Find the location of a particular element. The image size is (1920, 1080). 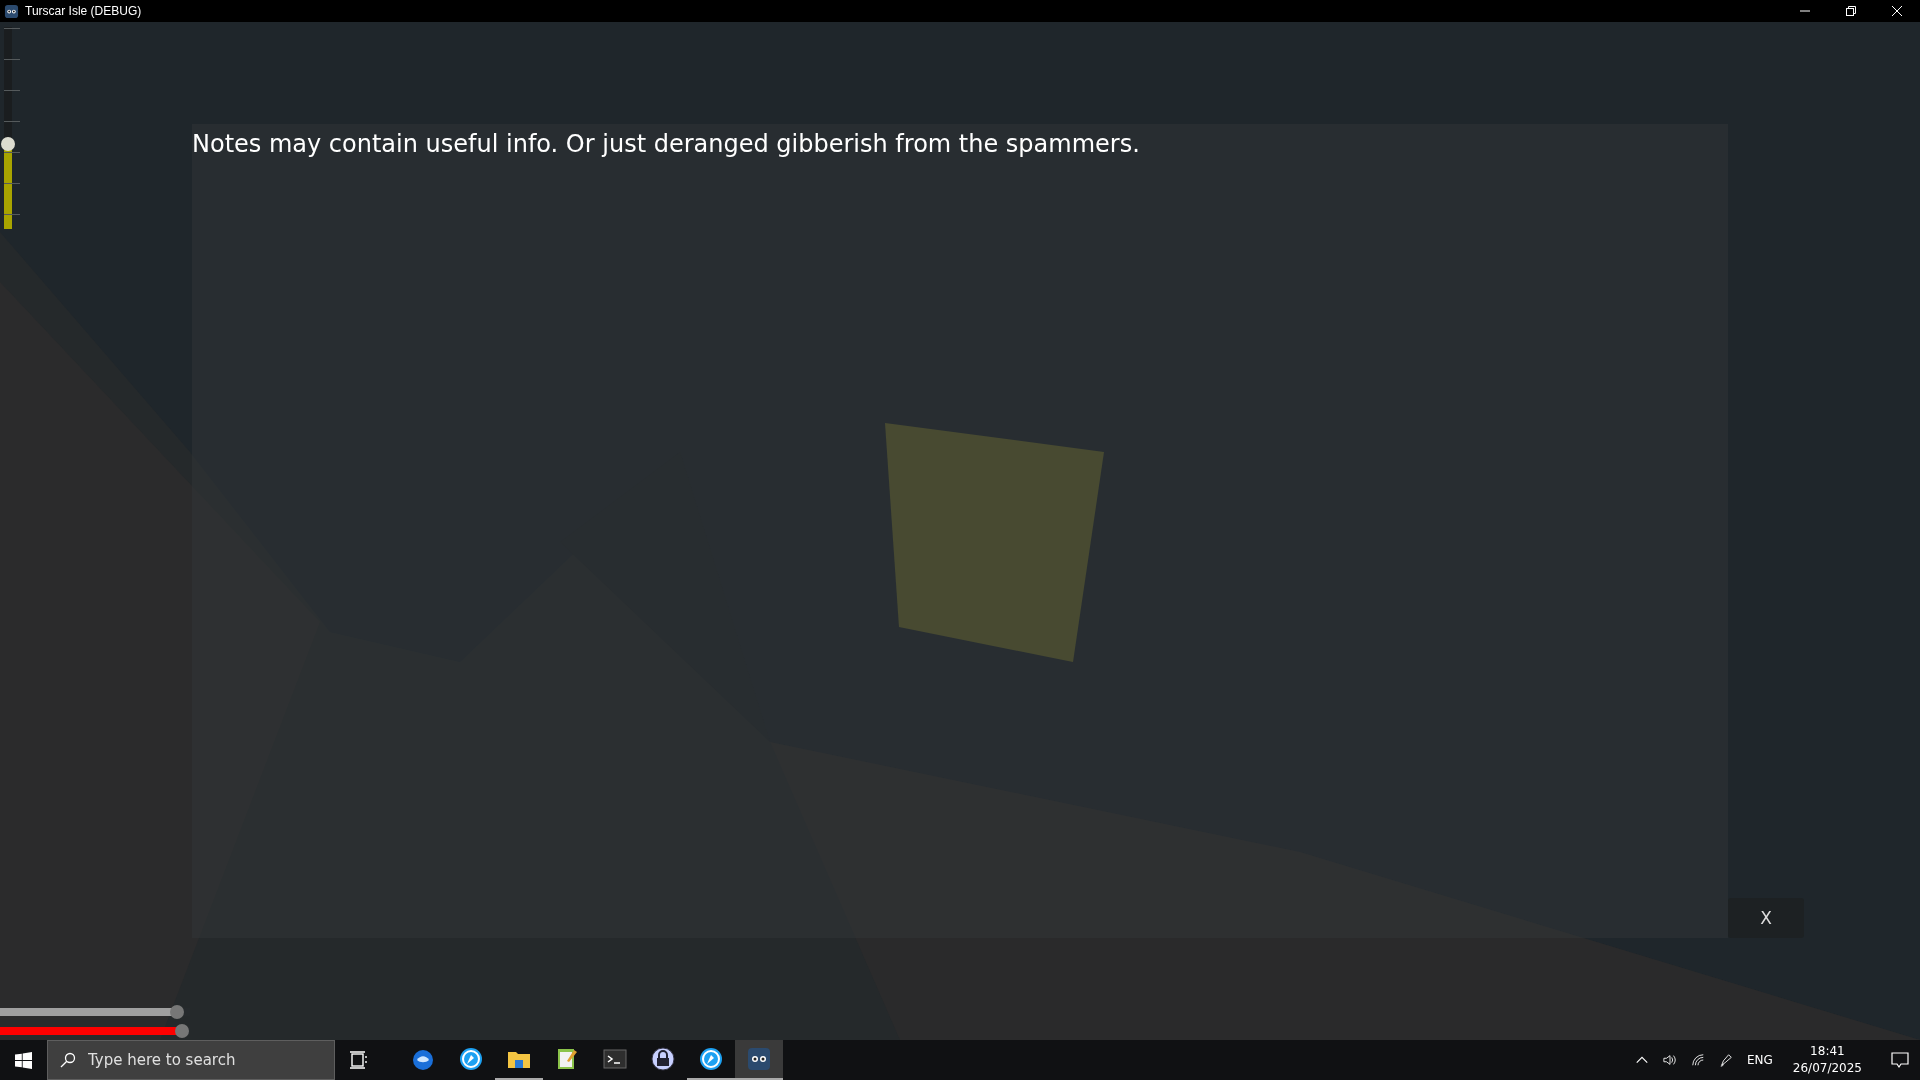

search-icon is located at coordinates (68, 1060).